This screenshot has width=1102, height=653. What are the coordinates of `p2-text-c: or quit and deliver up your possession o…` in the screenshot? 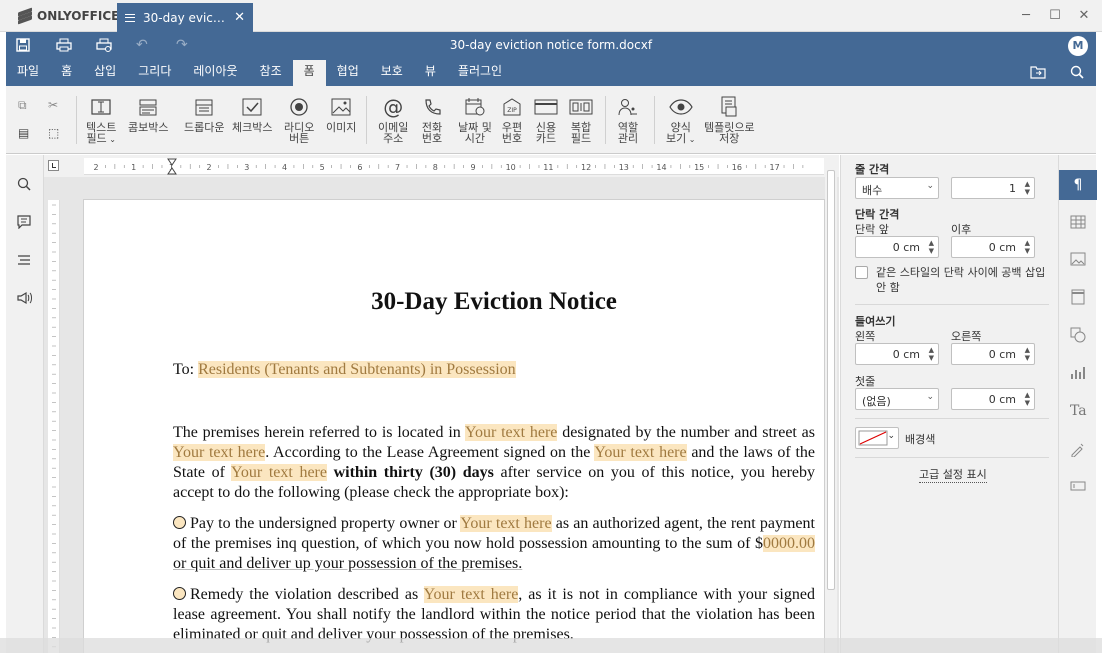 It's located at (348, 563).